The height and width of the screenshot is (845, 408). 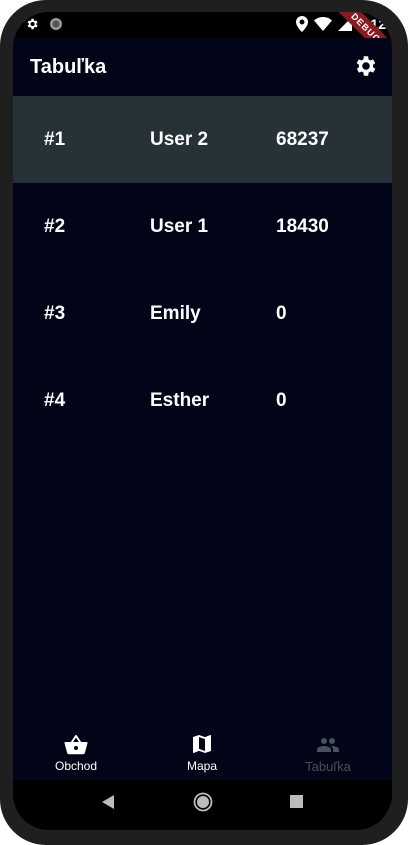 I want to click on player-name: Esther, so click(x=180, y=400).